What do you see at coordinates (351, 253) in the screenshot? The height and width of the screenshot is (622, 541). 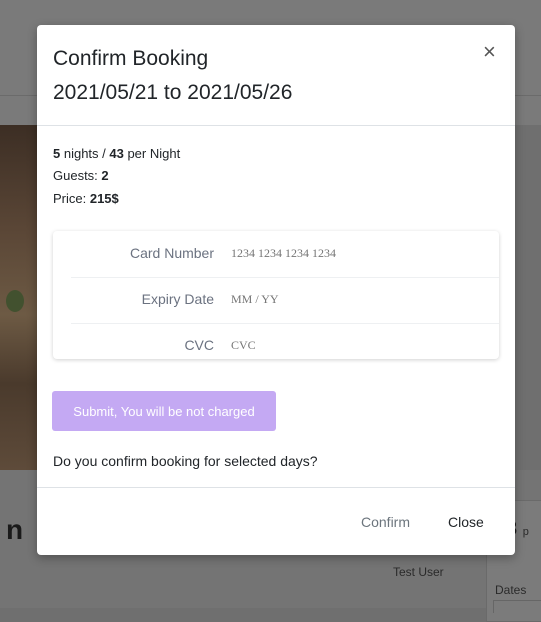 I see `card-number-input` at bounding box center [351, 253].